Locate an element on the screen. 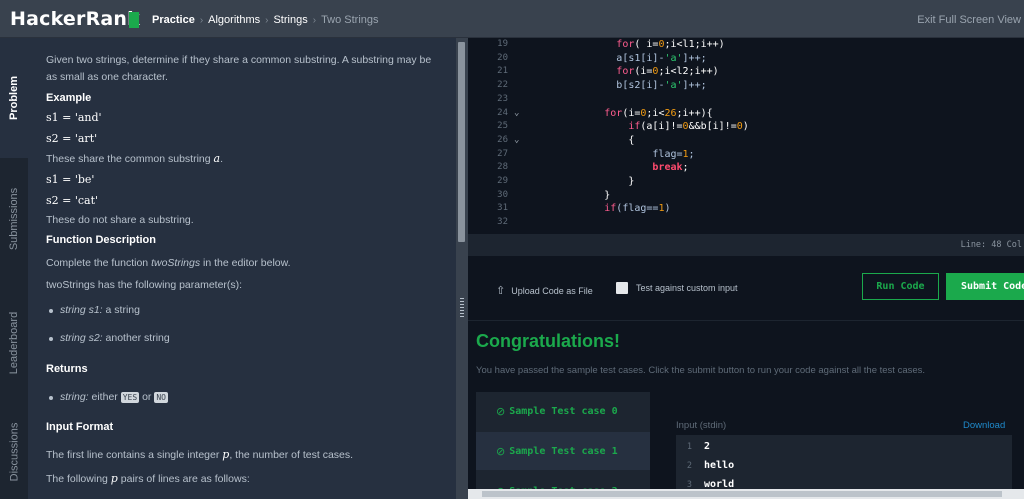  line-number: 22 is located at coordinates (502, 85).